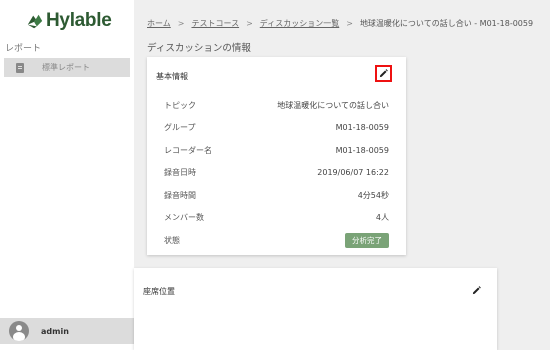 This screenshot has width=550, height=350. Describe the element at coordinates (159, 291) in the screenshot. I see `card-title: 座席位置` at that location.